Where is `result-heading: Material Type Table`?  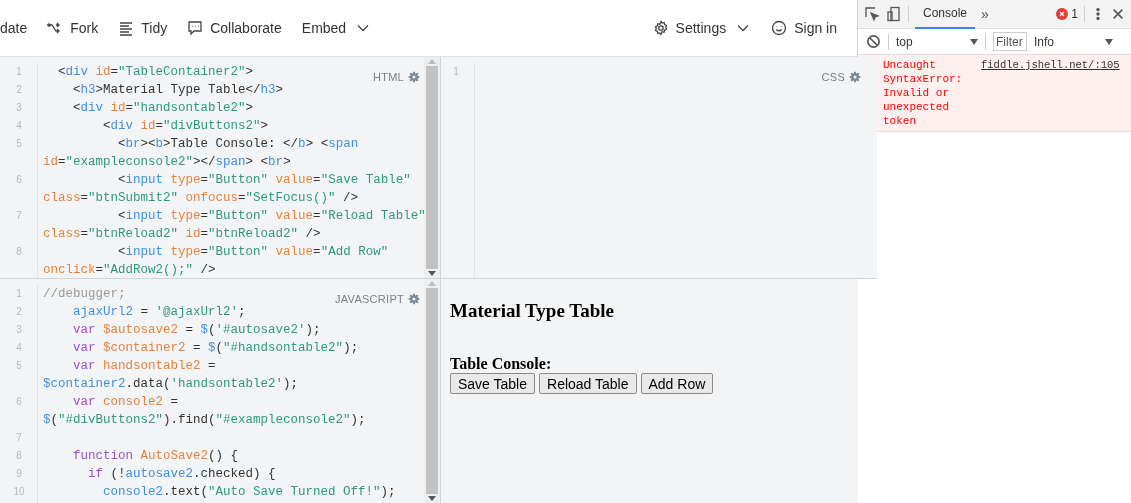 result-heading: Material Type Table is located at coordinates (532, 311).